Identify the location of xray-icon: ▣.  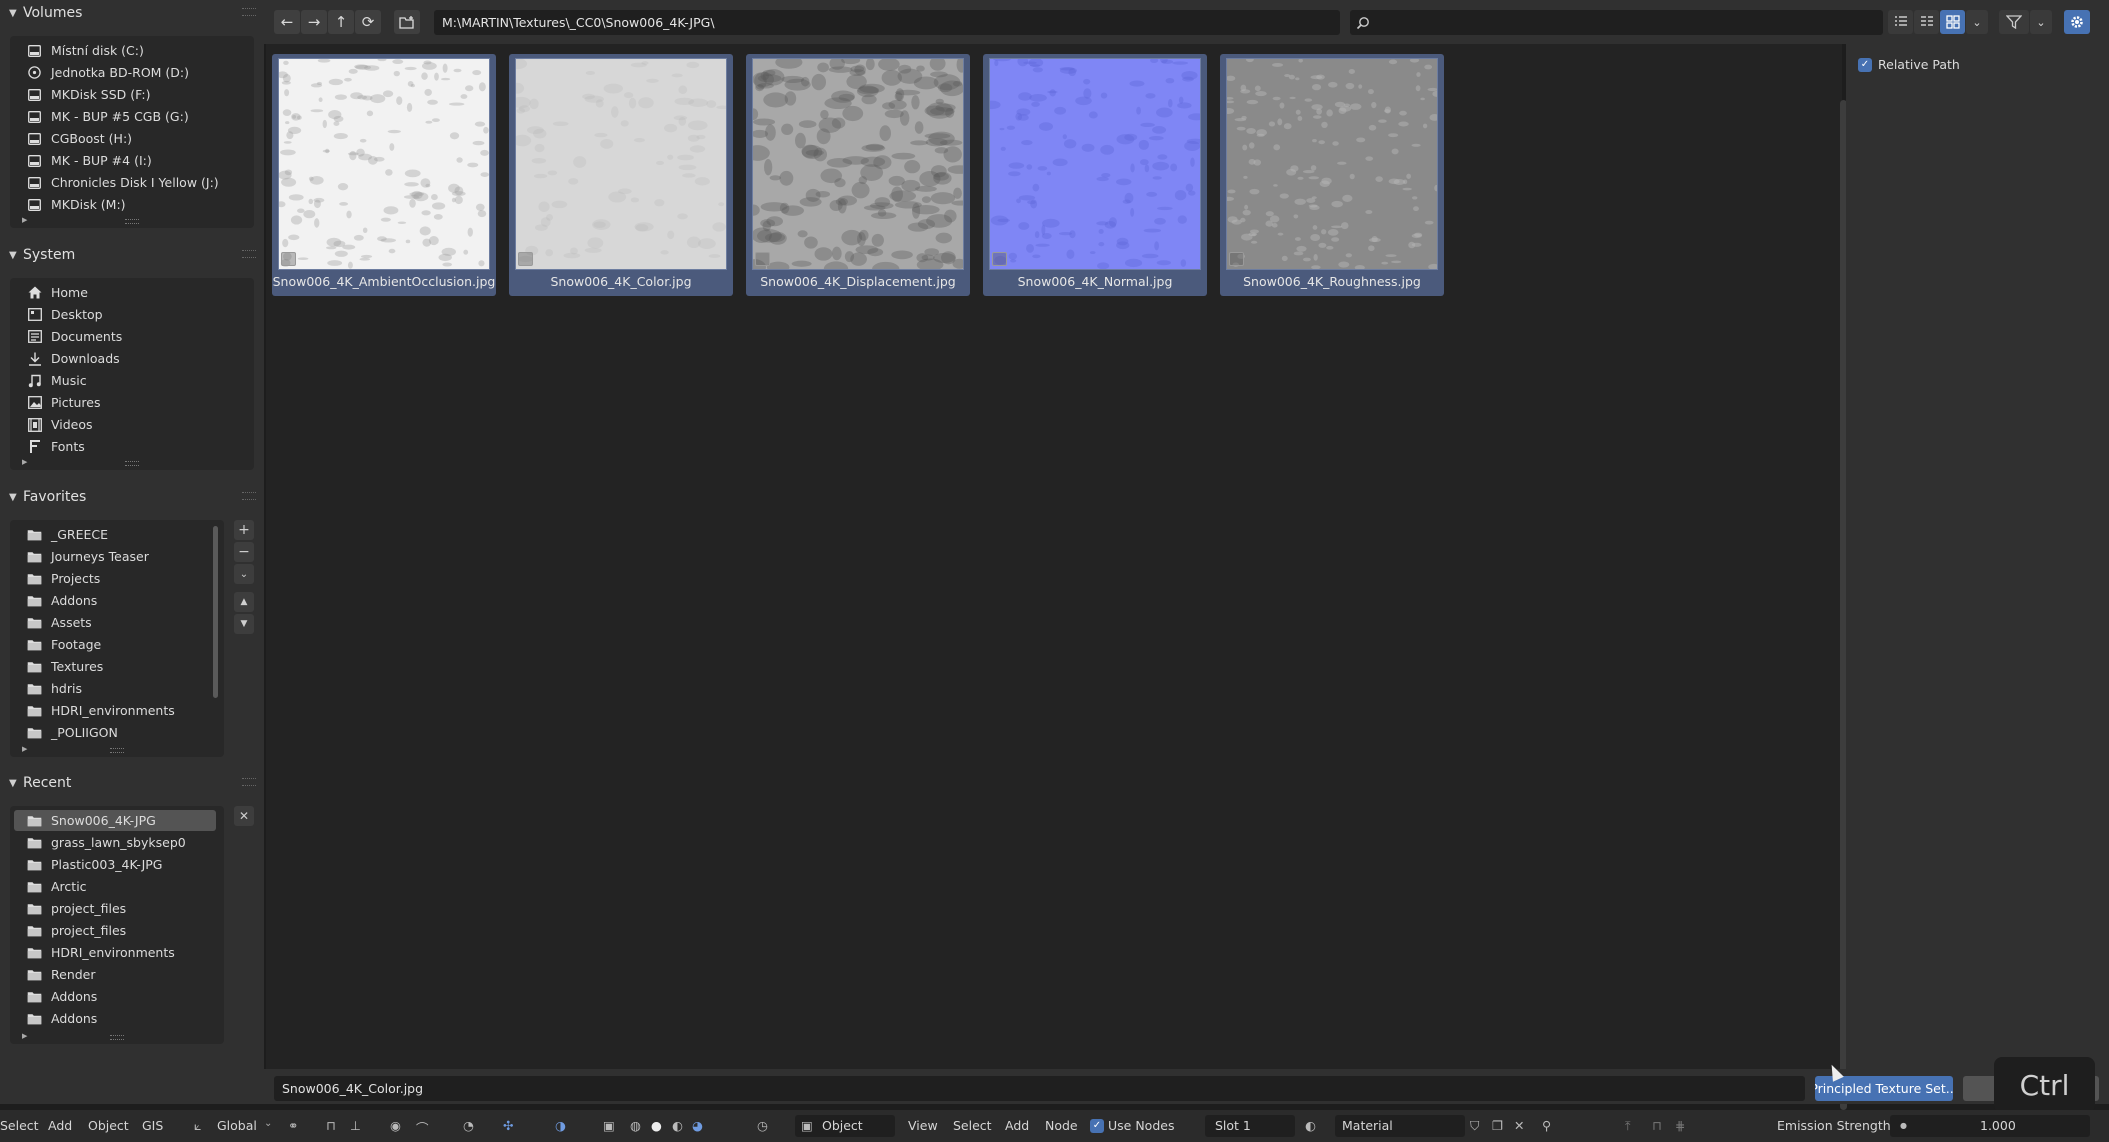
(609, 1125).